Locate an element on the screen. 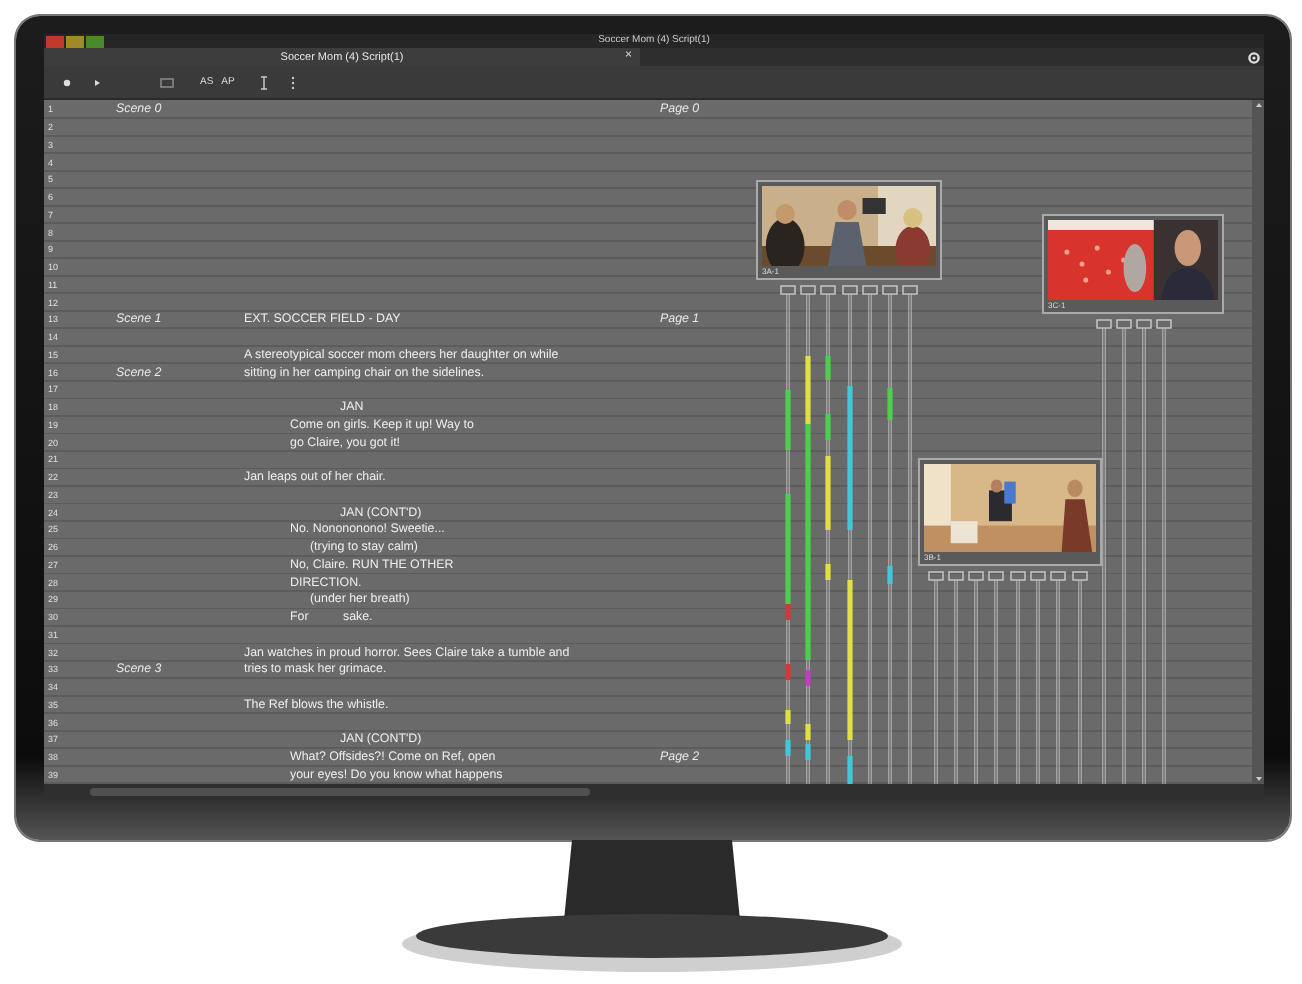 This screenshot has width=1302, height=984. play-icon is located at coordinates (96, 82).